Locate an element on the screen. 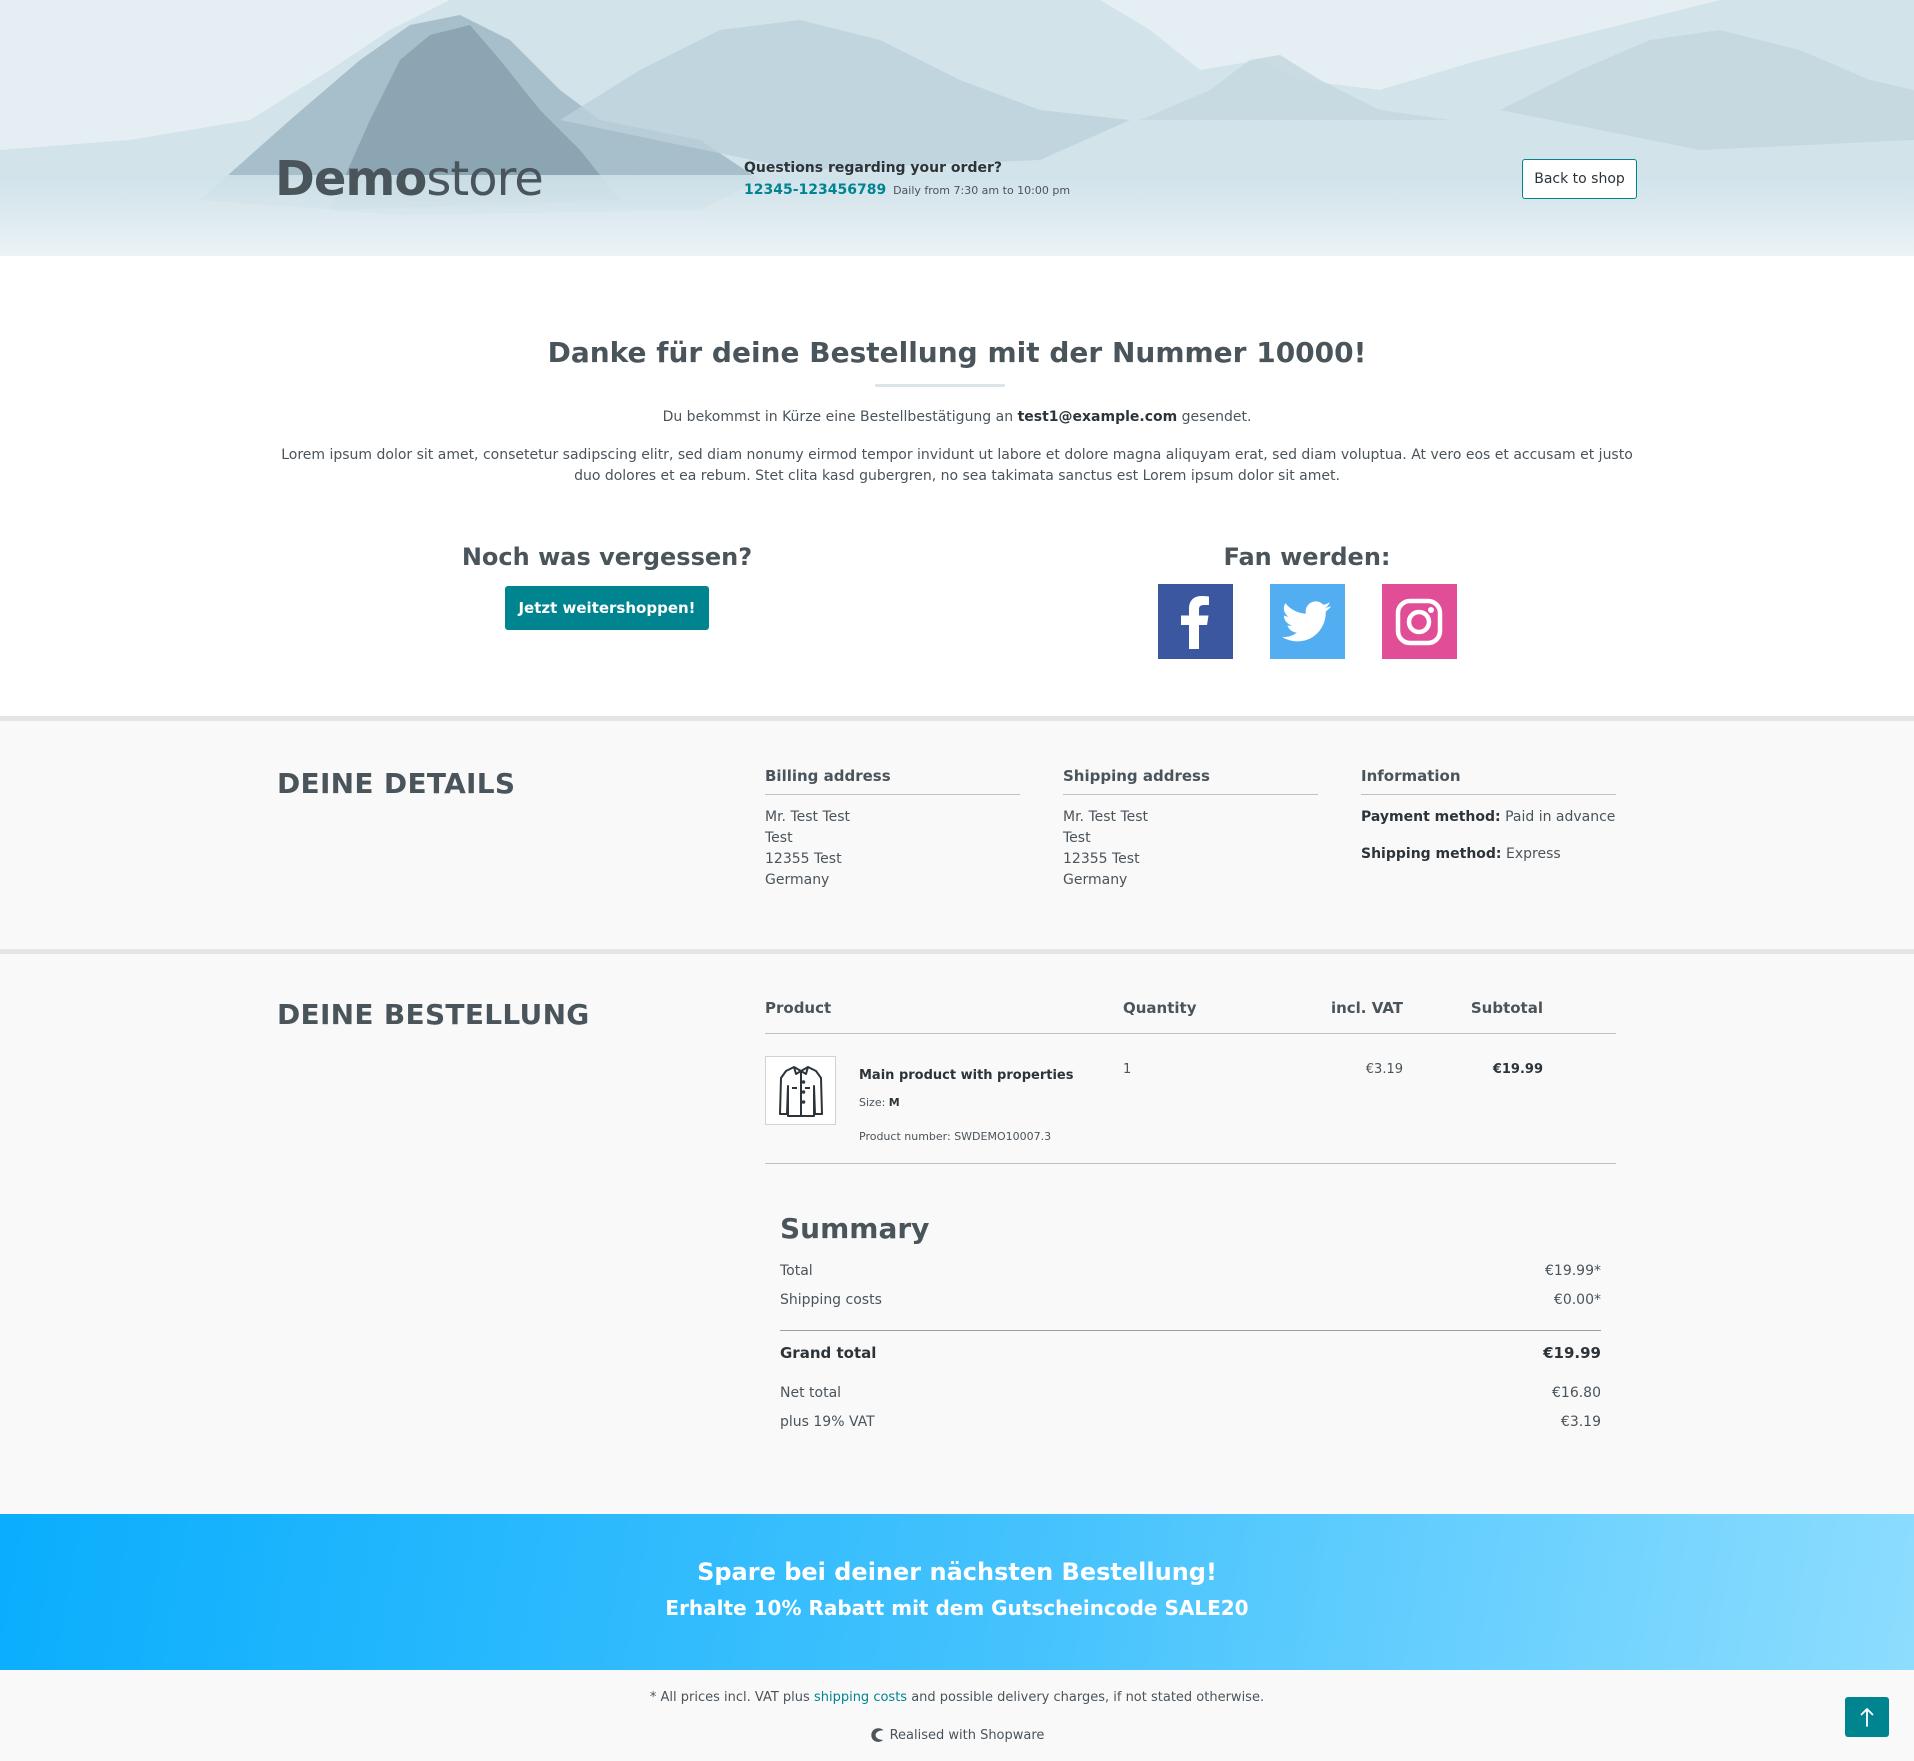 This screenshot has height=1761, width=1914. logo-light-text: store is located at coordinates (484, 179).